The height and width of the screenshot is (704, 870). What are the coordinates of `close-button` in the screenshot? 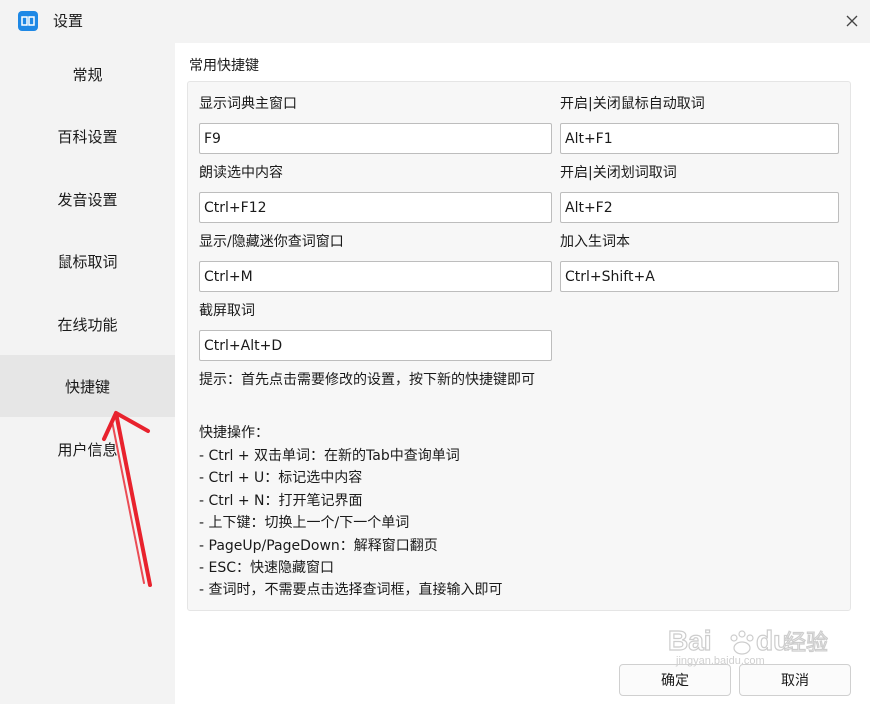 It's located at (852, 21).